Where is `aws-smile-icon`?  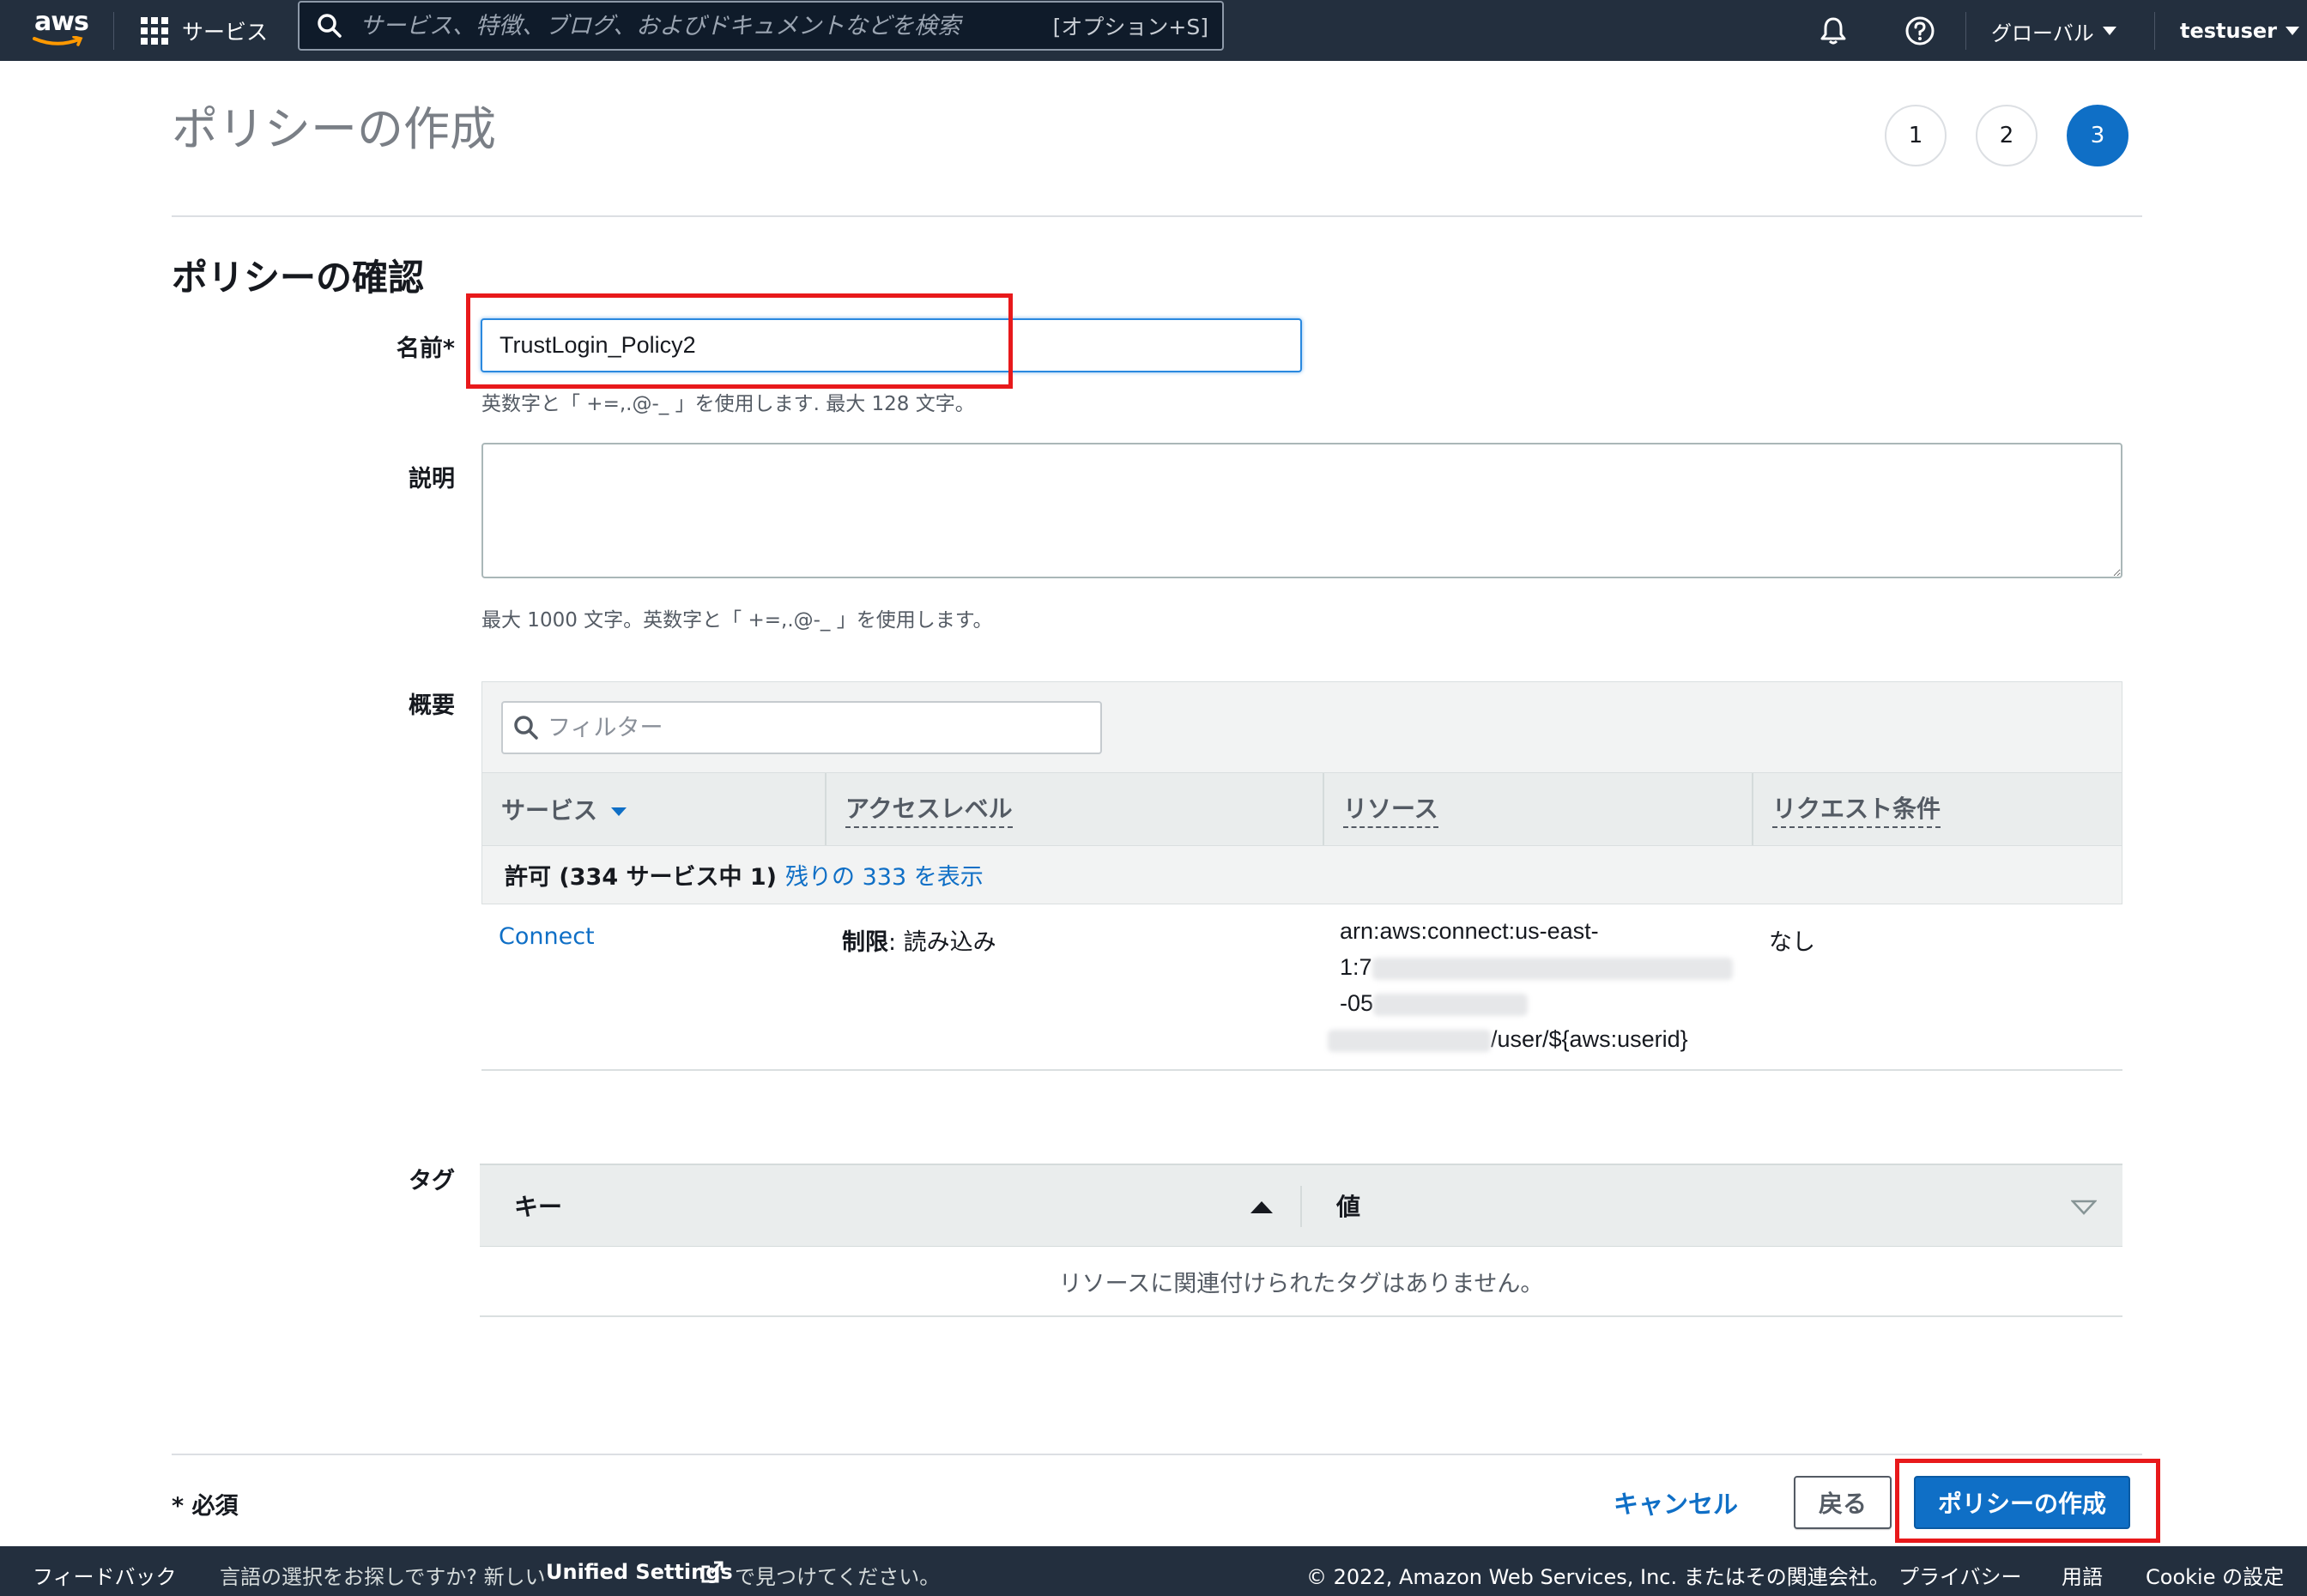 aws-smile-icon is located at coordinates (58, 41).